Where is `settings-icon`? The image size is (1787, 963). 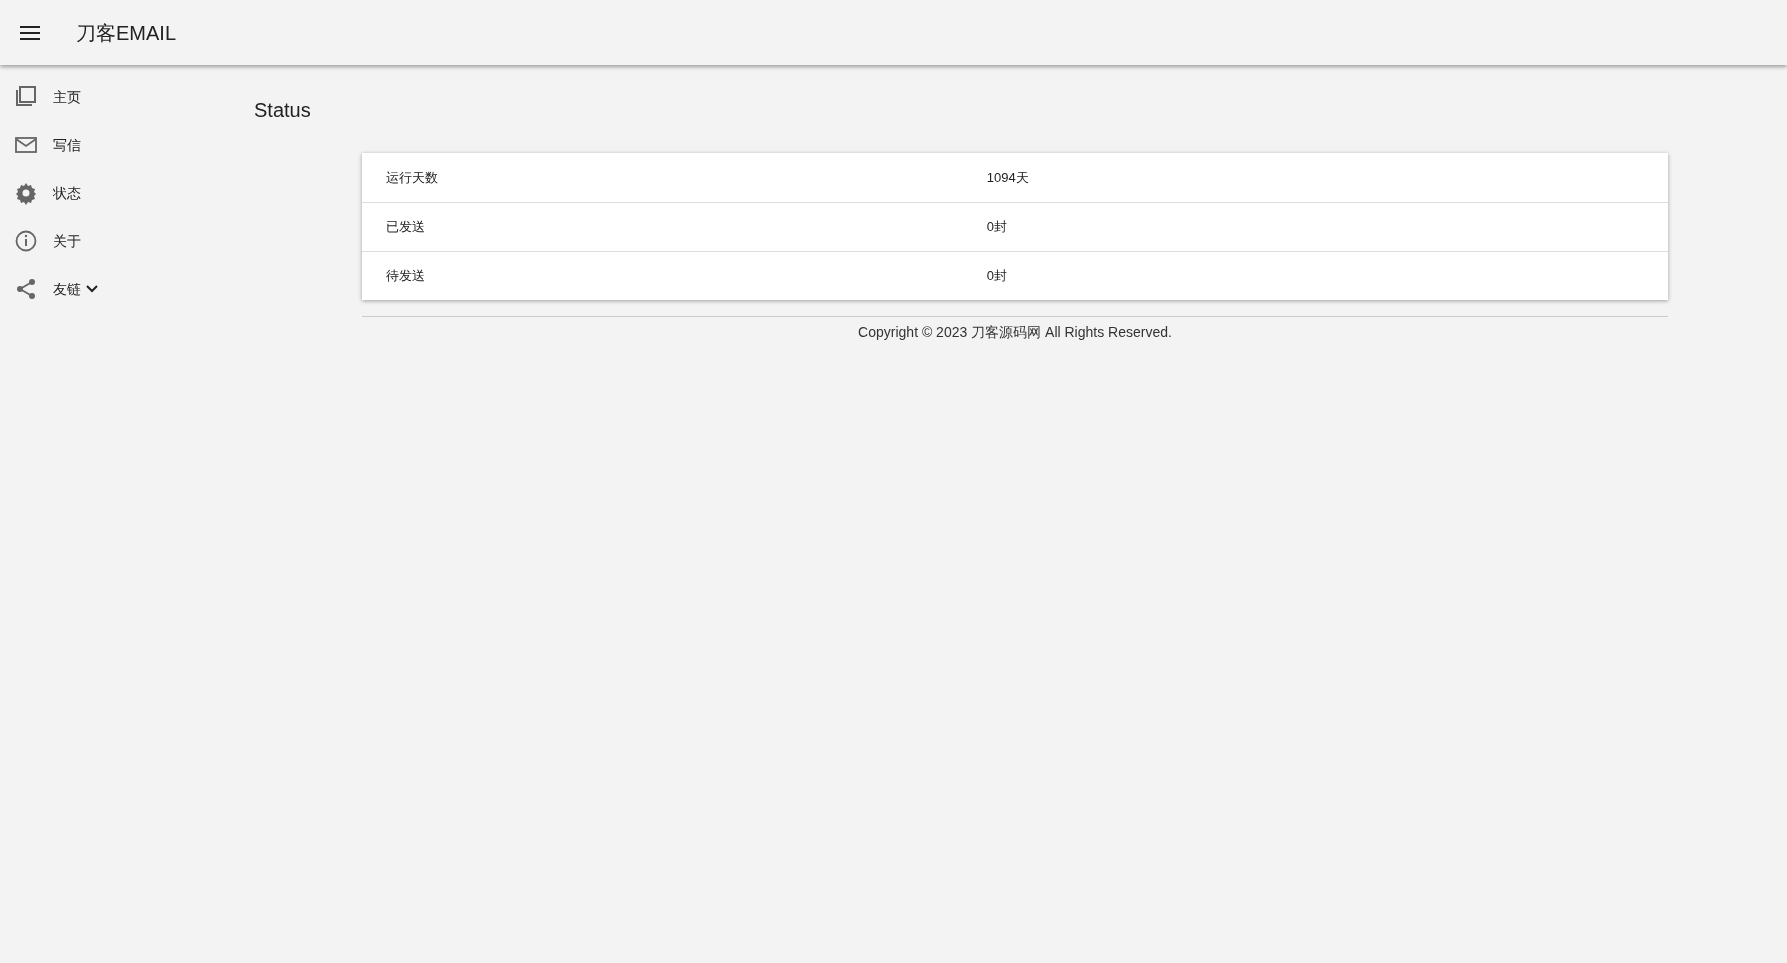
settings-icon is located at coordinates (26, 193).